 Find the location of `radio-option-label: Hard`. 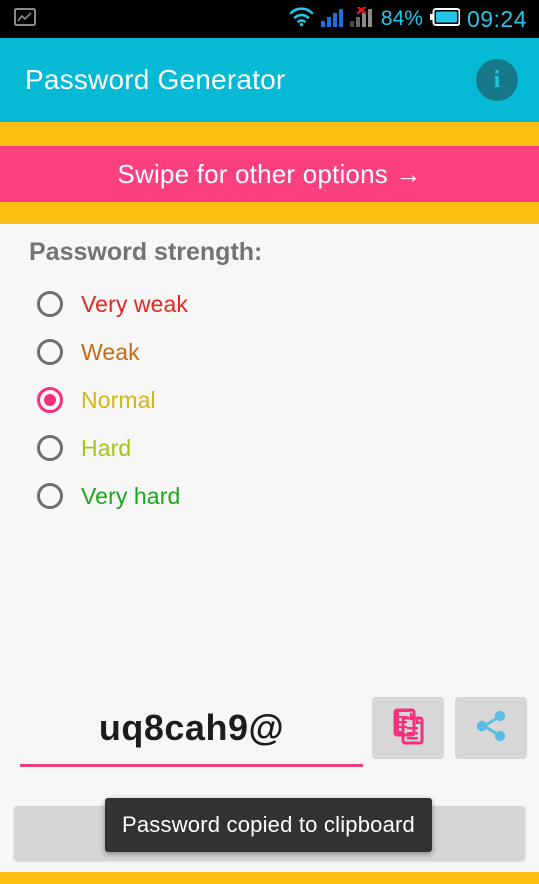

radio-option-label: Hard is located at coordinates (106, 447).